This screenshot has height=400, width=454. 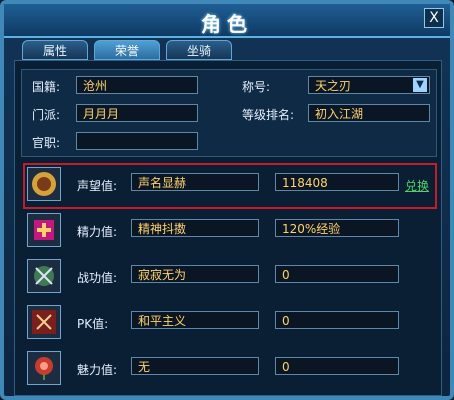 What do you see at coordinates (44, 184) in the screenshot?
I see `reputation-icon` at bounding box center [44, 184].